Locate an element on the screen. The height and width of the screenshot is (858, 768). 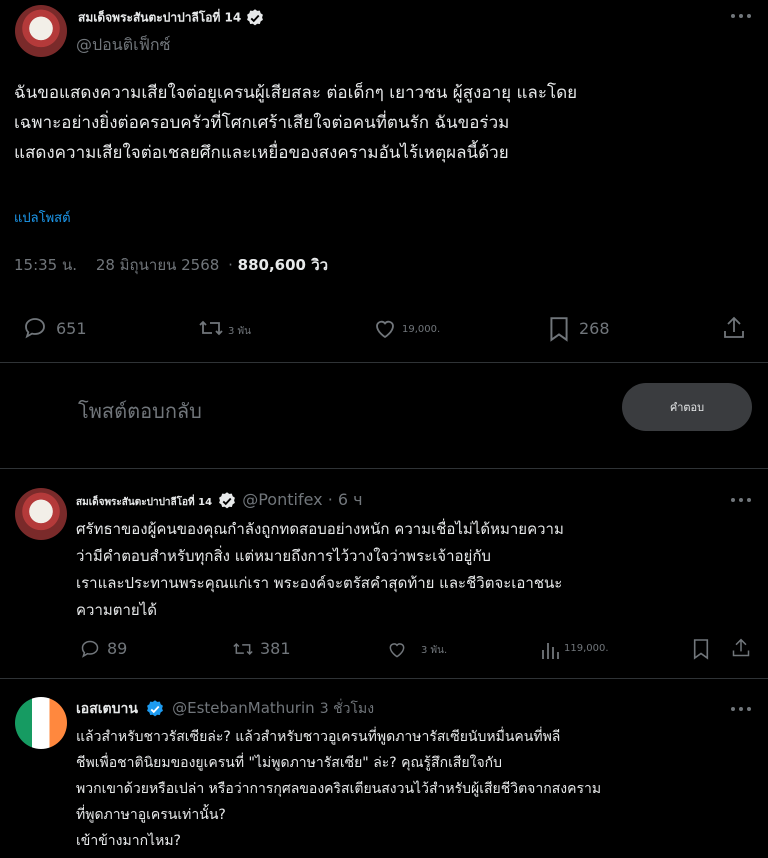
views-icon is located at coordinates (550, 649).